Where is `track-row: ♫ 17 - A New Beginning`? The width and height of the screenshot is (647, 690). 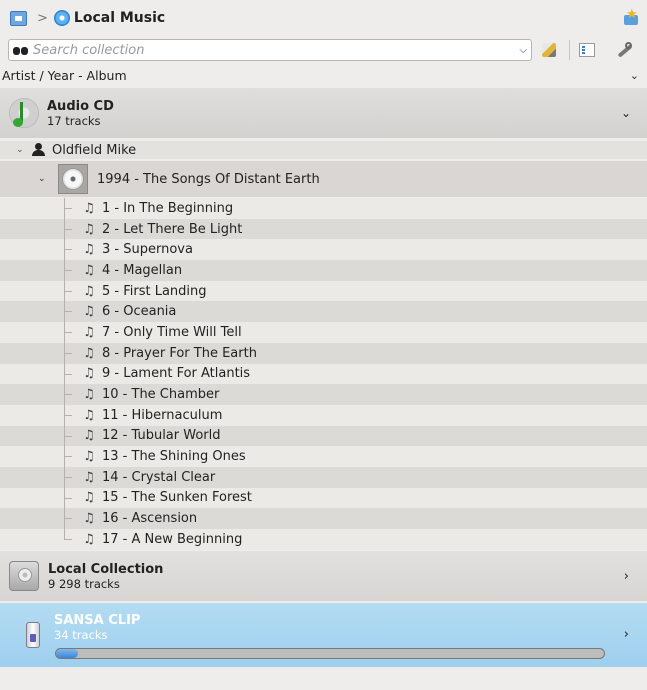
track-row: ♫ 17 - A New Beginning is located at coordinates (323, 539).